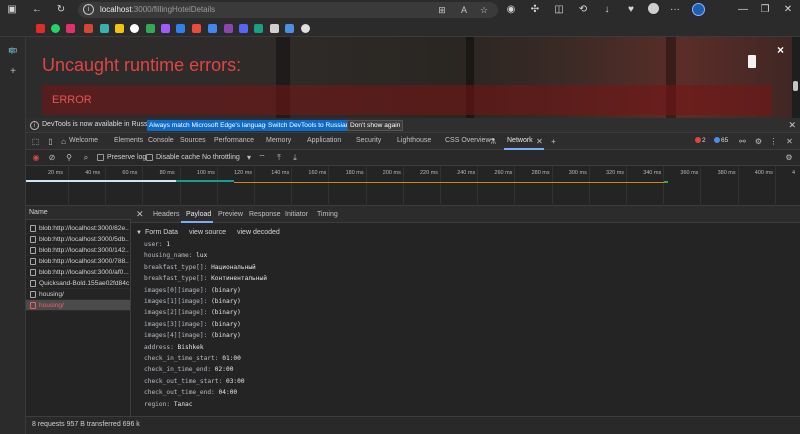 The width and height of the screenshot is (800, 434). I want to click on favorite-star-icon: ☆, so click(484, 10).